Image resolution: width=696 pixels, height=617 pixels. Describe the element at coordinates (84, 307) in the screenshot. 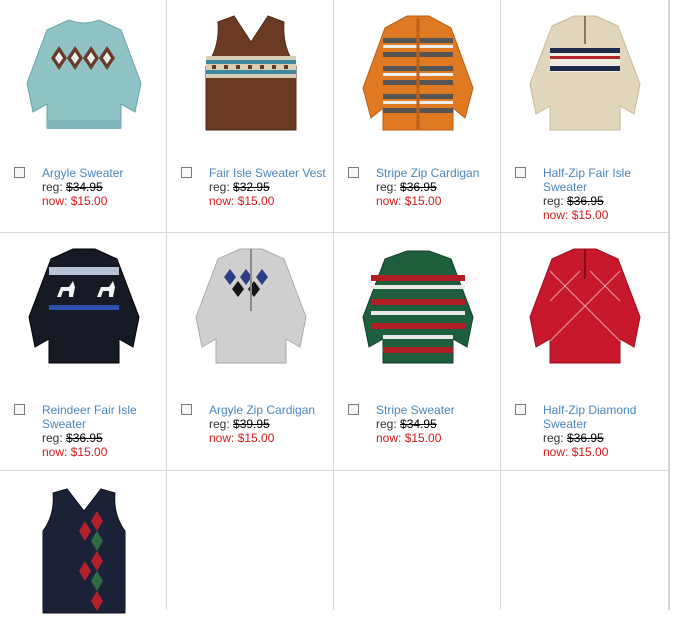

I see `reindeer-sweater-image` at that location.